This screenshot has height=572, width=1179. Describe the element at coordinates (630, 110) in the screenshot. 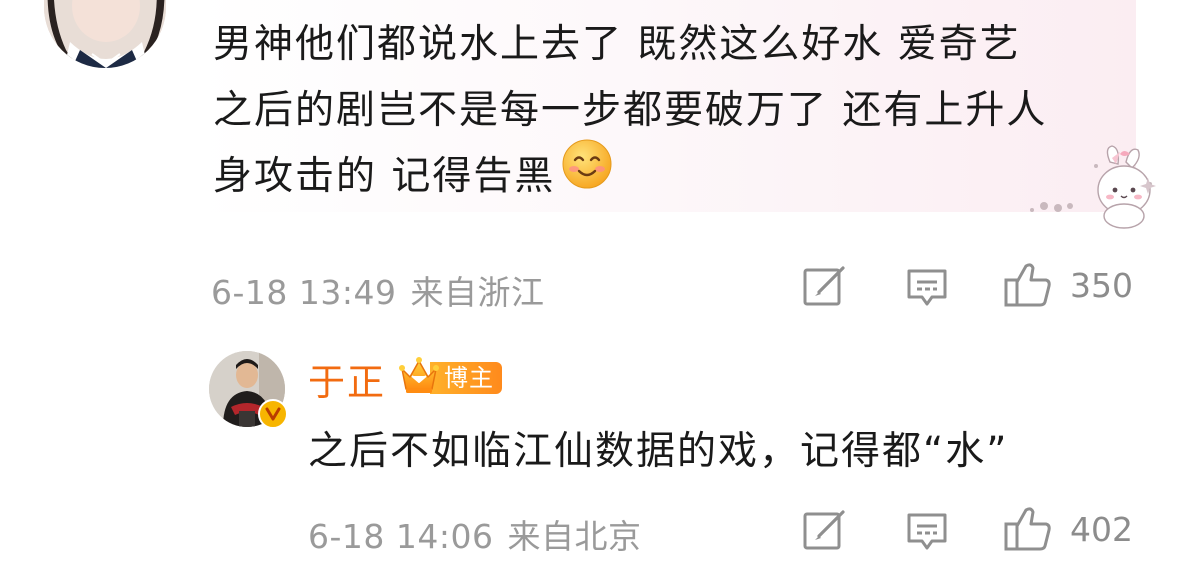

I see `comment-line: 之后的剧岂不是每一步都要破万了 还有上升人` at that location.